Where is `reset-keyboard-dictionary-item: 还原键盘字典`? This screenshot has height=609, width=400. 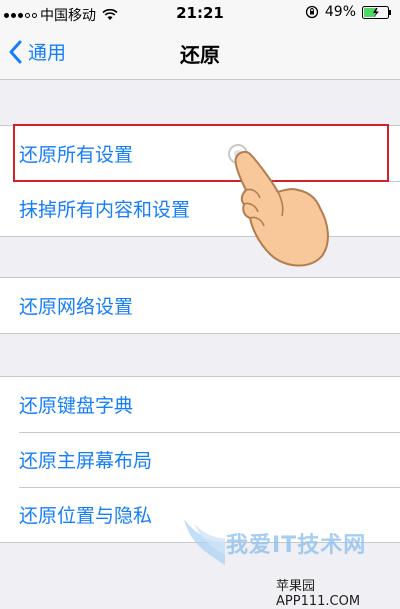 reset-keyboard-dictionary-item: 还原键盘字典 is located at coordinates (200, 404).